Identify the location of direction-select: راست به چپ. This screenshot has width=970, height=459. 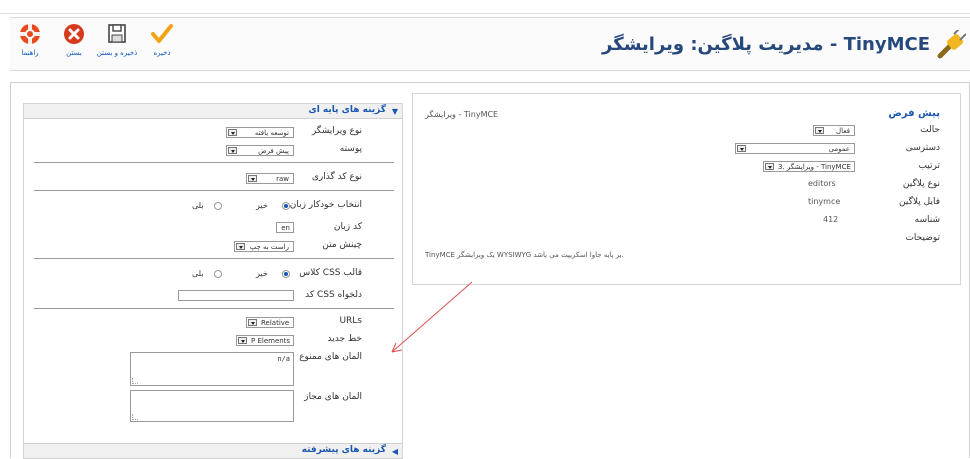
(264, 246).